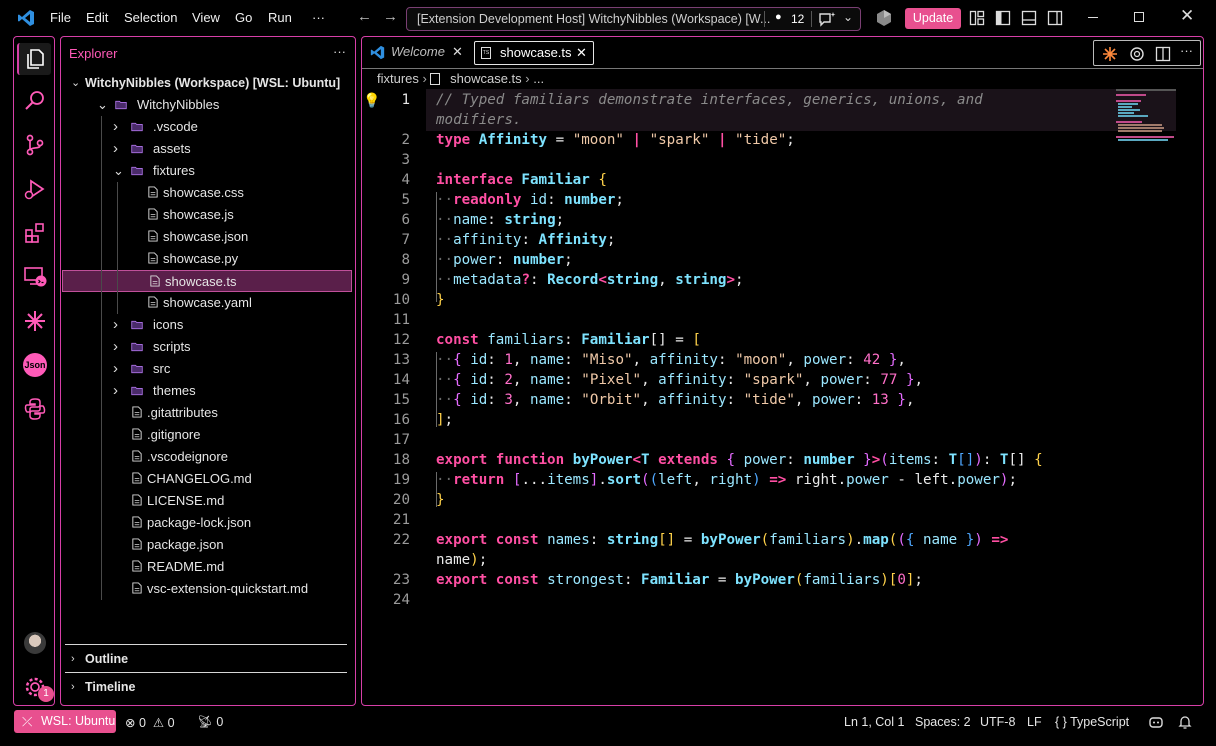 This screenshot has width=1216, height=746. Describe the element at coordinates (1034, 722) in the screenshot. I see `end-of-line: LF` at that location.